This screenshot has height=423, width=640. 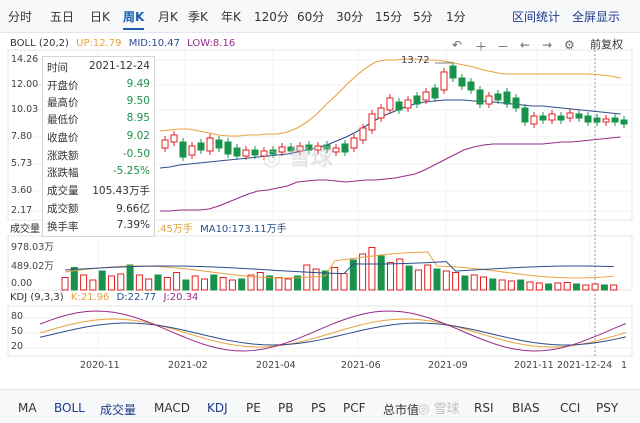 I want to click on tooltip-value: 8.95, so click(x=138, y=118).